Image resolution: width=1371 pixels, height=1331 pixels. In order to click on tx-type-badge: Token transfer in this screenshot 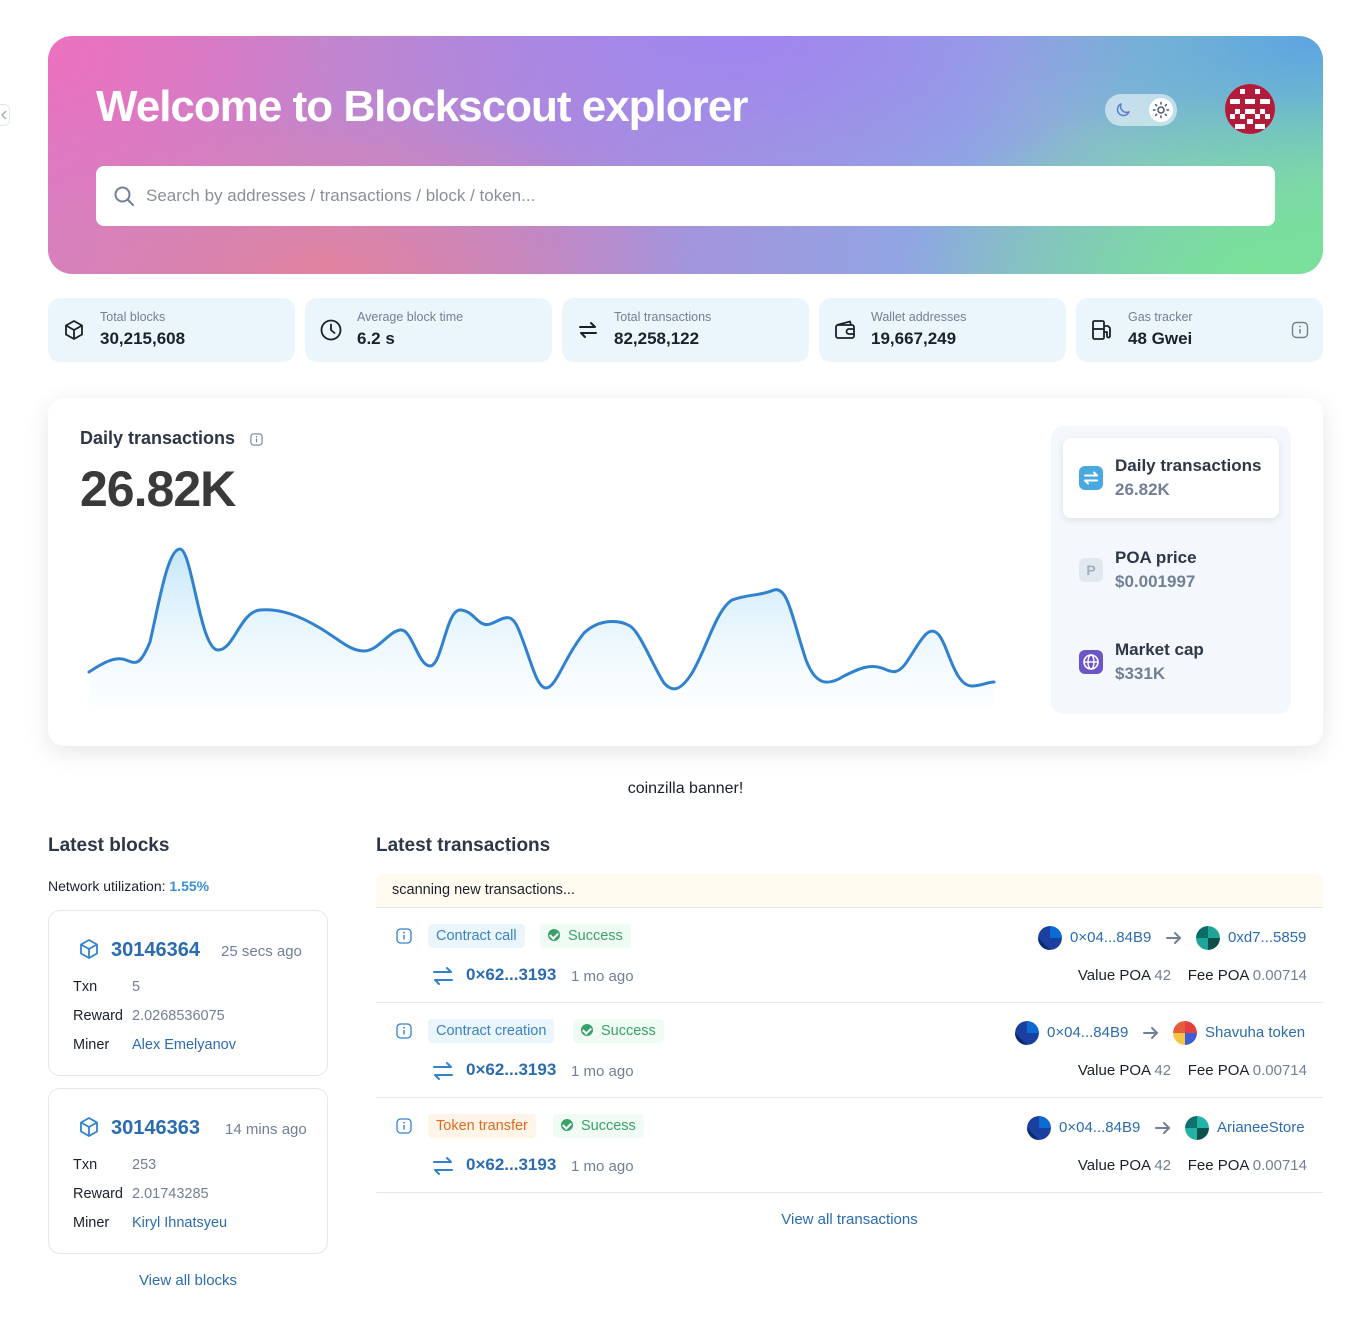, I will do `click(482, 1126)`.